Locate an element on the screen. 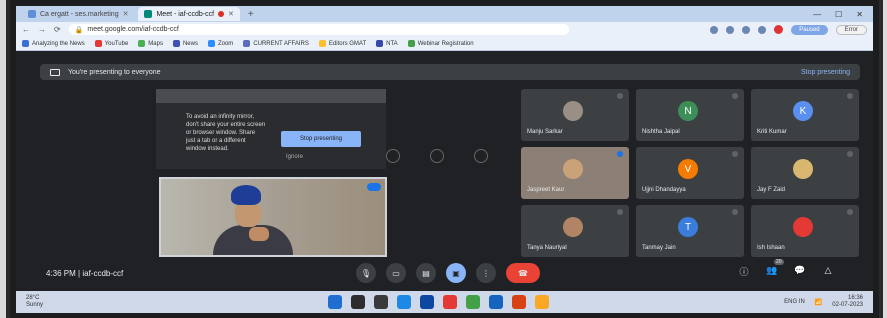  people-icon: 👥 20 is located at coordinates (775, 268).